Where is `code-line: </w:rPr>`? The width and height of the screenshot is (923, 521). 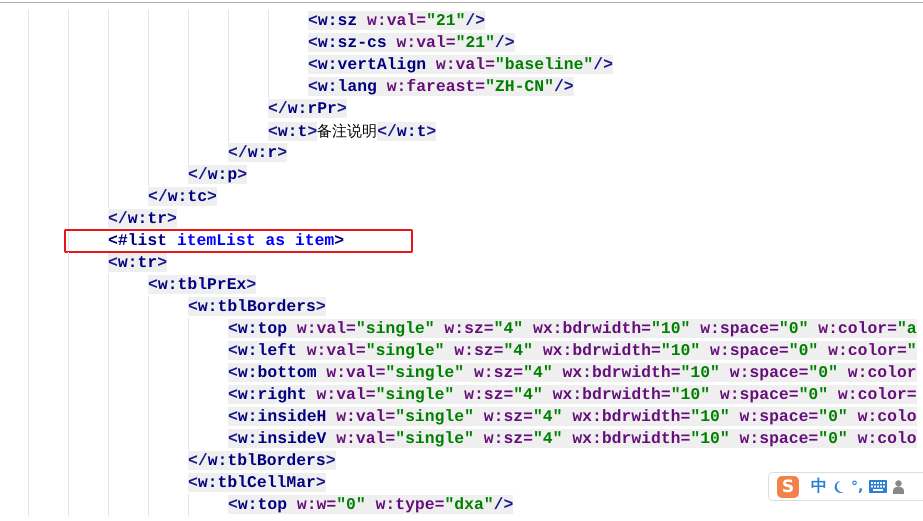 code-line: </w:rPr> is located at coordinates (307, 109).